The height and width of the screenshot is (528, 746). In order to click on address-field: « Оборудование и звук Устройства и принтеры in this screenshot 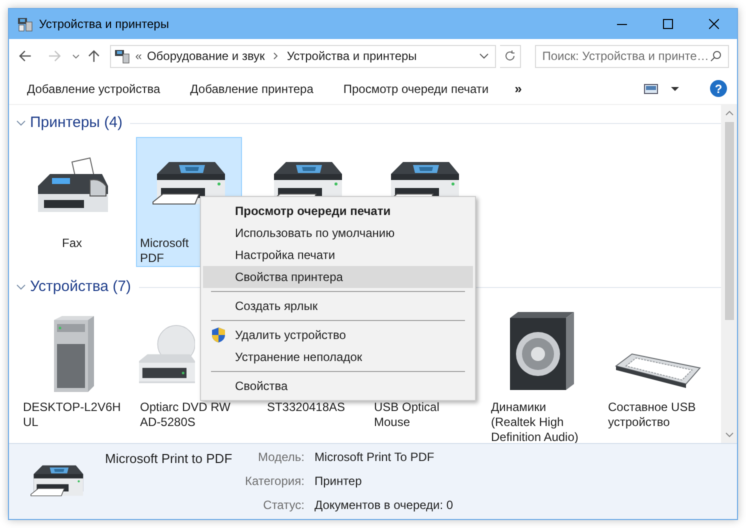, I will do `click(303, 56)`.